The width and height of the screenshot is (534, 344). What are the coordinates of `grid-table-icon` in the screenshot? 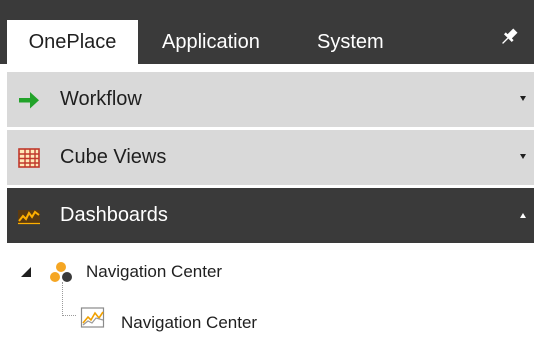 It's located at (29, 158).